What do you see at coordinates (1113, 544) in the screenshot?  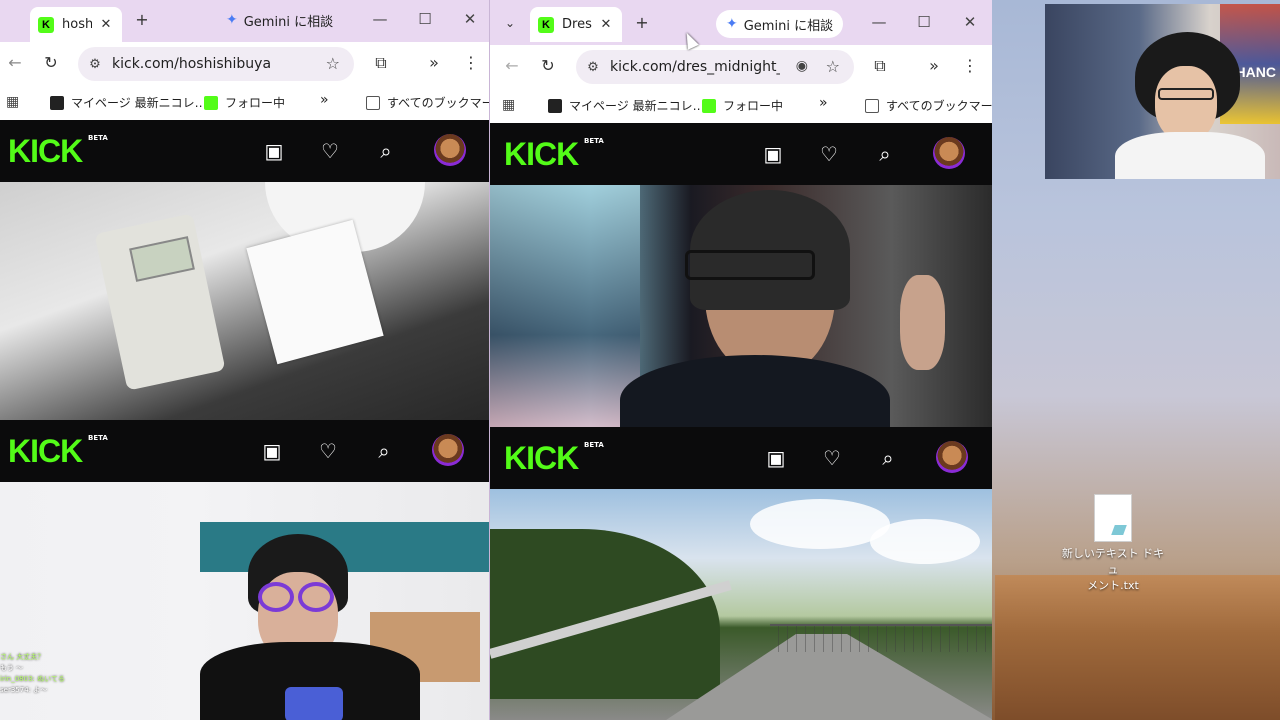 I see `desktop-text-file: 新しいテキスト ドキュ メント.txt` at bounding box center [1113, 544].